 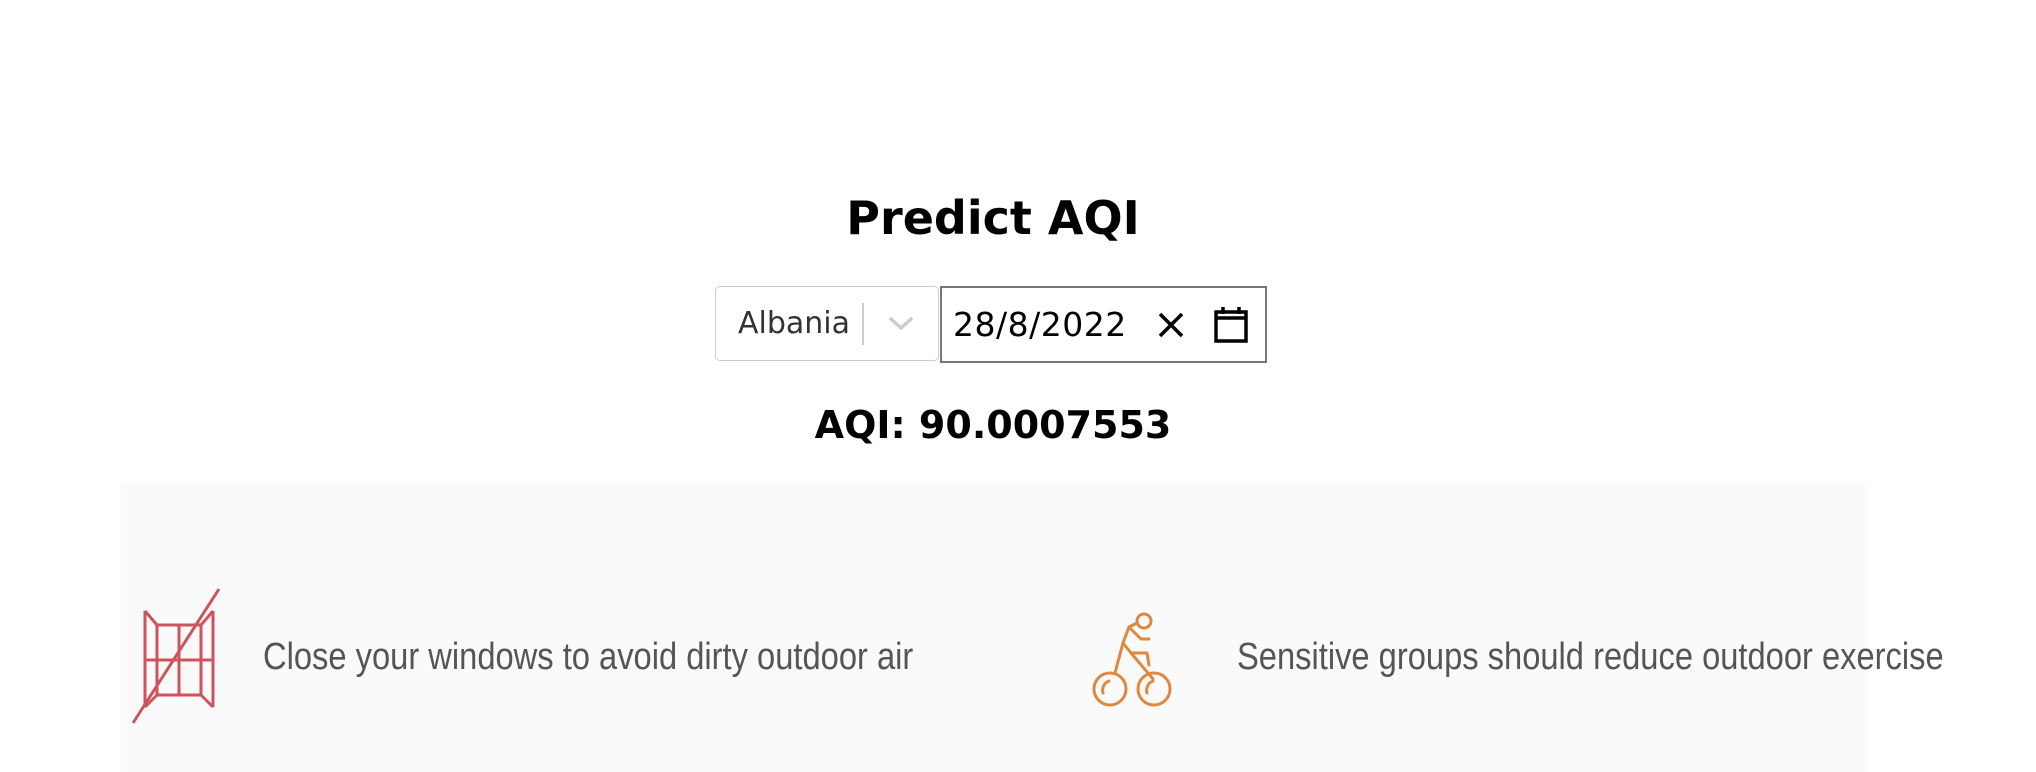 What do you see at coordinates (993, 425) in the screenshot?
I see `aqi-value: AQI: 90.0007553` at bounding box center [993, 425].